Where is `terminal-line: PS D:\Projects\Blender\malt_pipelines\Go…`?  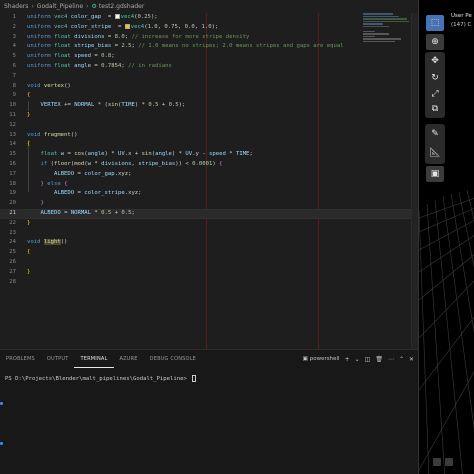 terminal-line: PS D:\Projects\Blender\malt_pipelines\Go… is located at coordinates (101, 378).